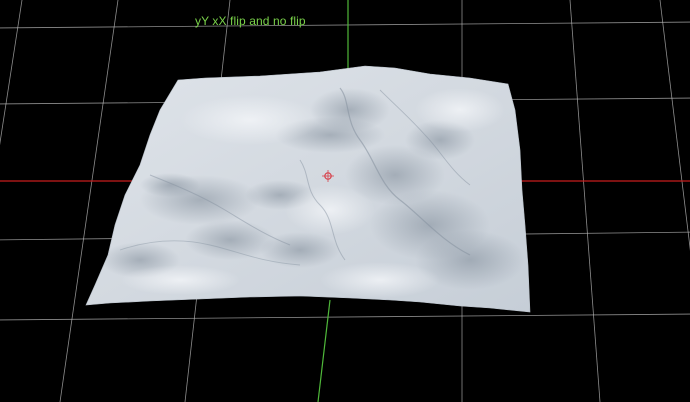 This screenshot has height=402, width=690. I want to click on y-axis-line-bottom, so click(324, 350).